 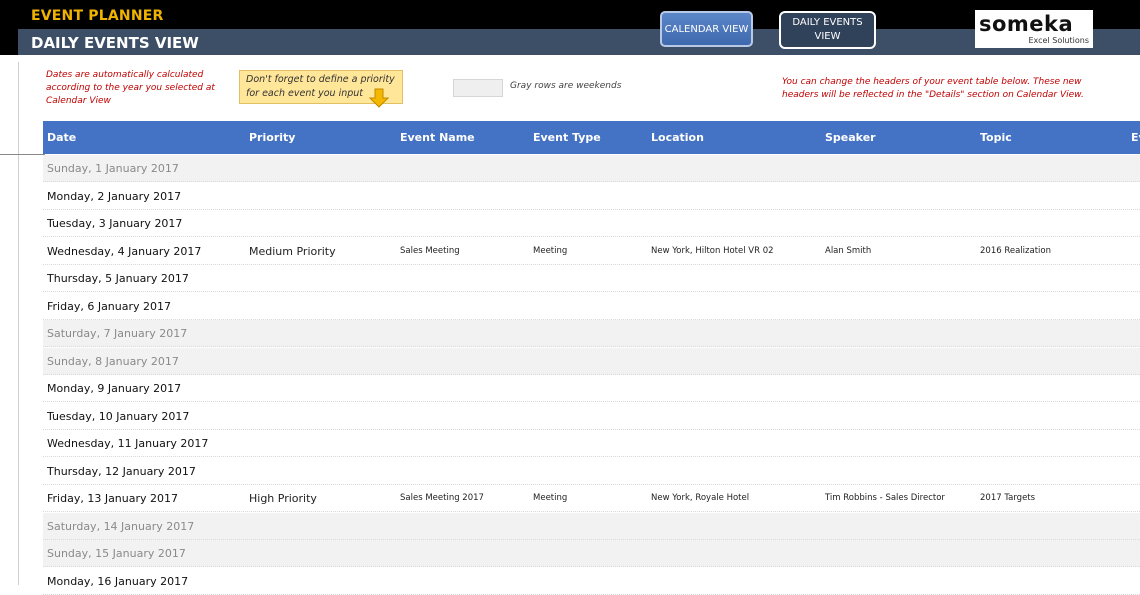 What do you see at coordinates (113, 168) in the screenshot?
I see `date-cell: Sunday, 1 January 2017` at bounding box center [113, 168].